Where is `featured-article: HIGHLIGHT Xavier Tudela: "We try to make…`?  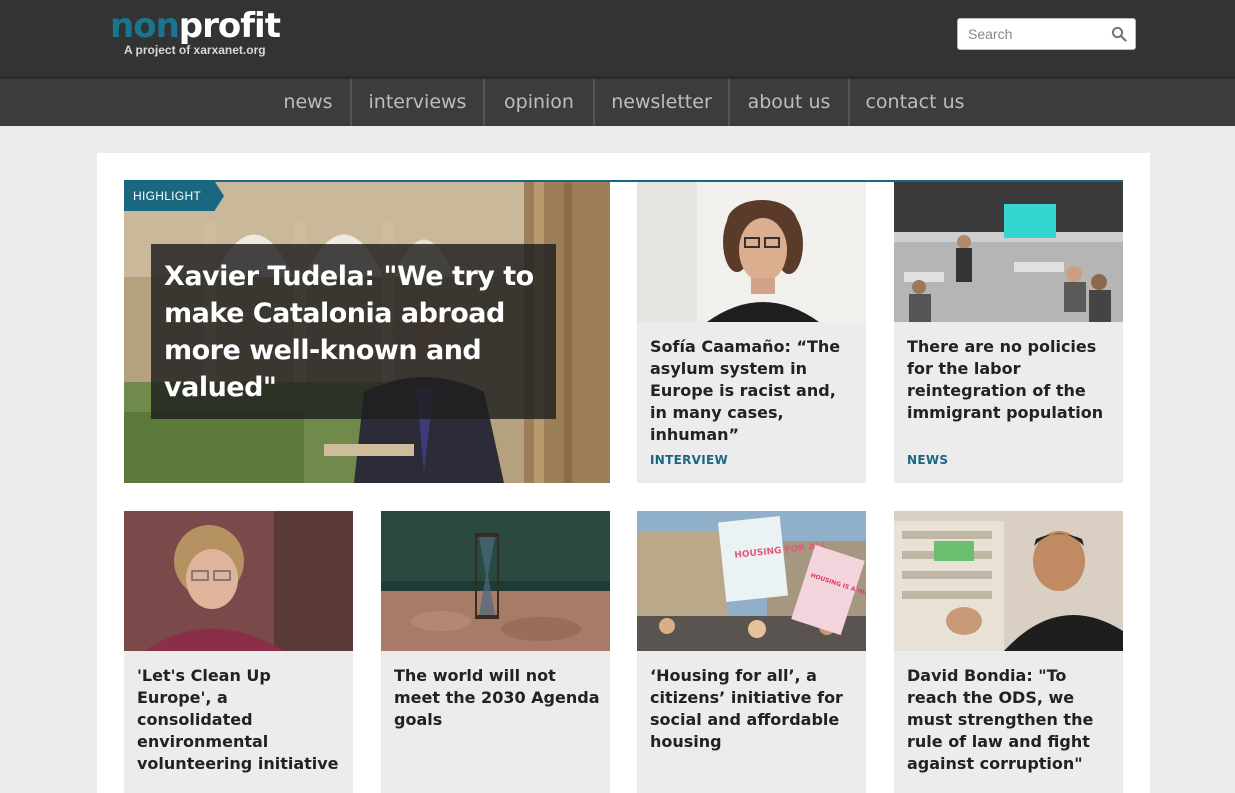 featured-article: HIGHLIGHT Xavier Tudela: "We try to make… is located at coordinates (367, 332).